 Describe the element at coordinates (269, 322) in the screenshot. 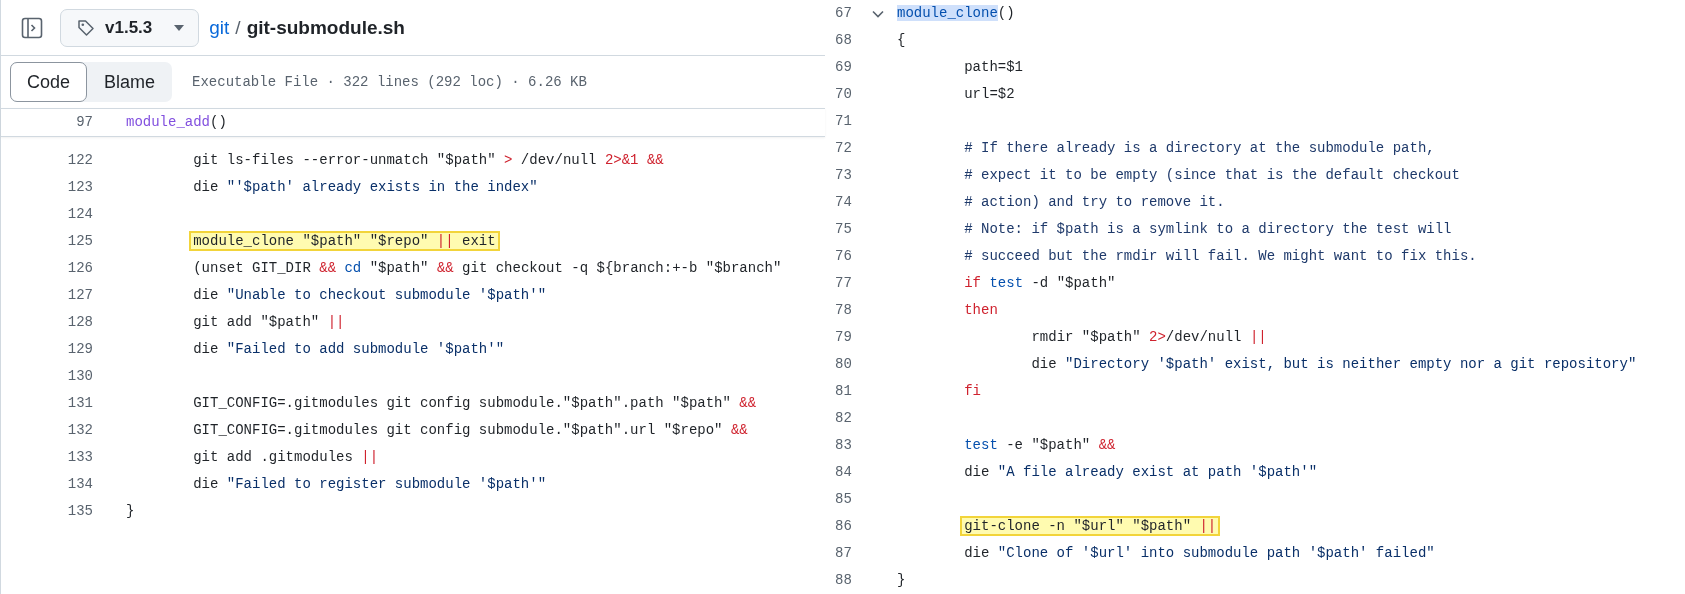

I see `code-line: git add "$path" ||` at that location.